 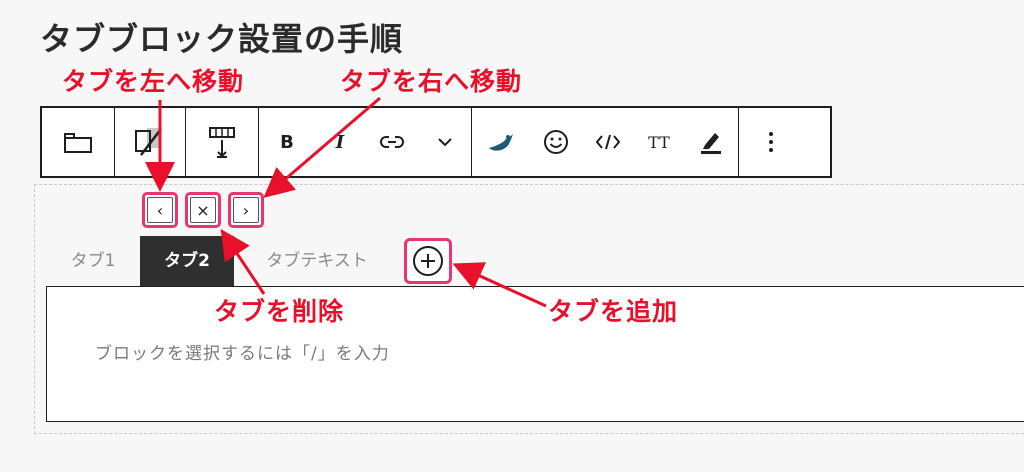 I want to click on italic-label: I, so click(x=340, y=142).